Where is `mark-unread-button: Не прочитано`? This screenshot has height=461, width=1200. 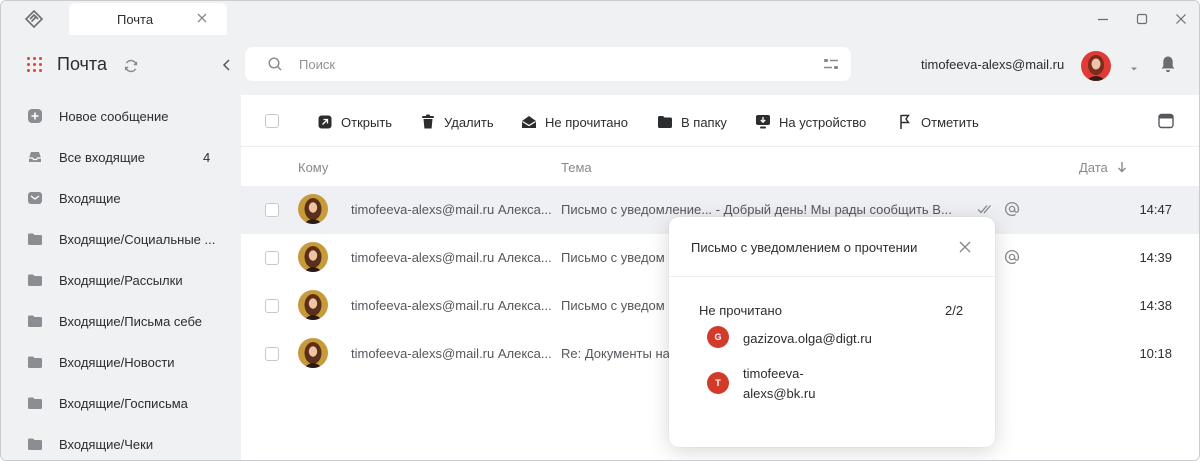 mark-unread-button: Не прочитано is located at coordinates (574, 122).